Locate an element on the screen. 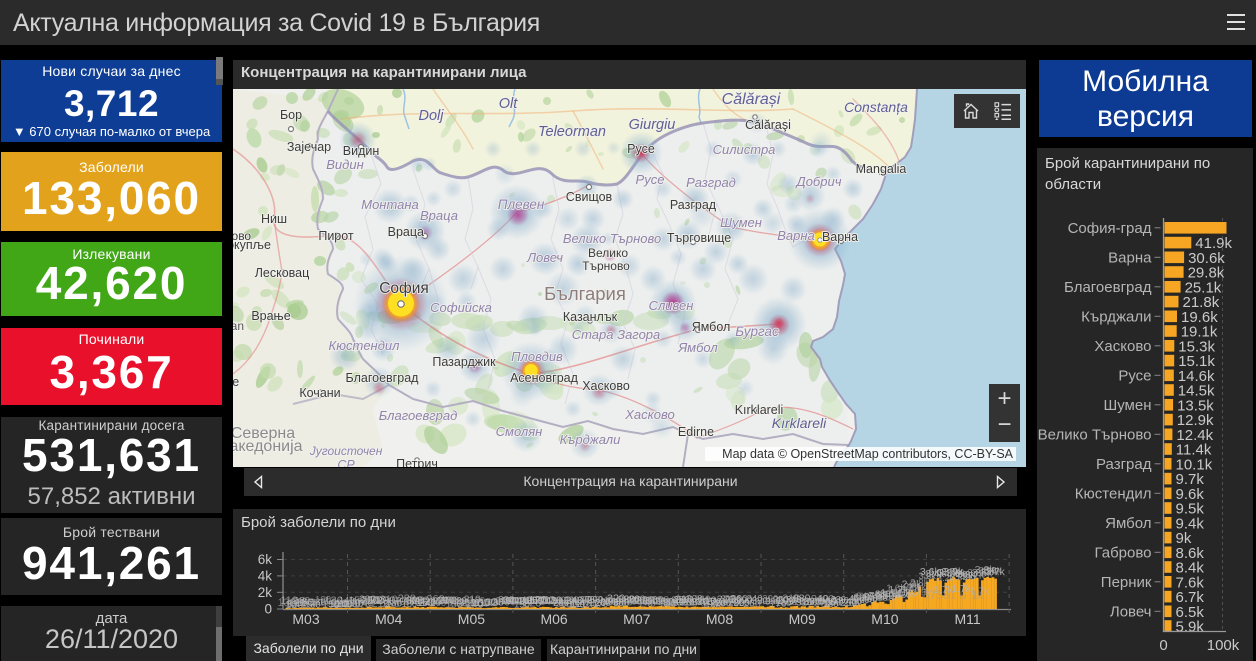  svg-text: Врање is located at coordinates (270, 316).